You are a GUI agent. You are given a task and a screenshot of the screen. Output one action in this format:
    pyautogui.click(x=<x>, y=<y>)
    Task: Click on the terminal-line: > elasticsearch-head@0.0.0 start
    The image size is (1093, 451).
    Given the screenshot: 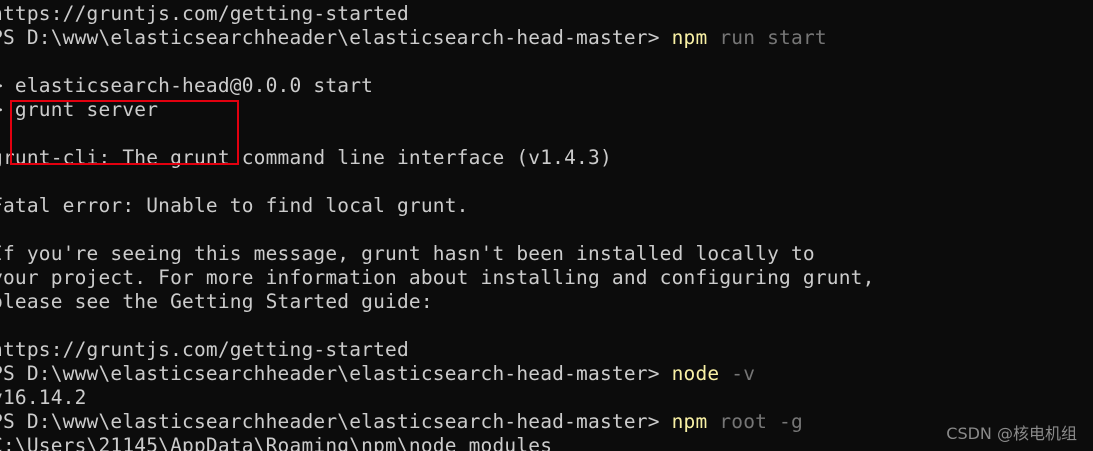 What is the action you would take?
    pyautogui.click(x=186, y=86)
    